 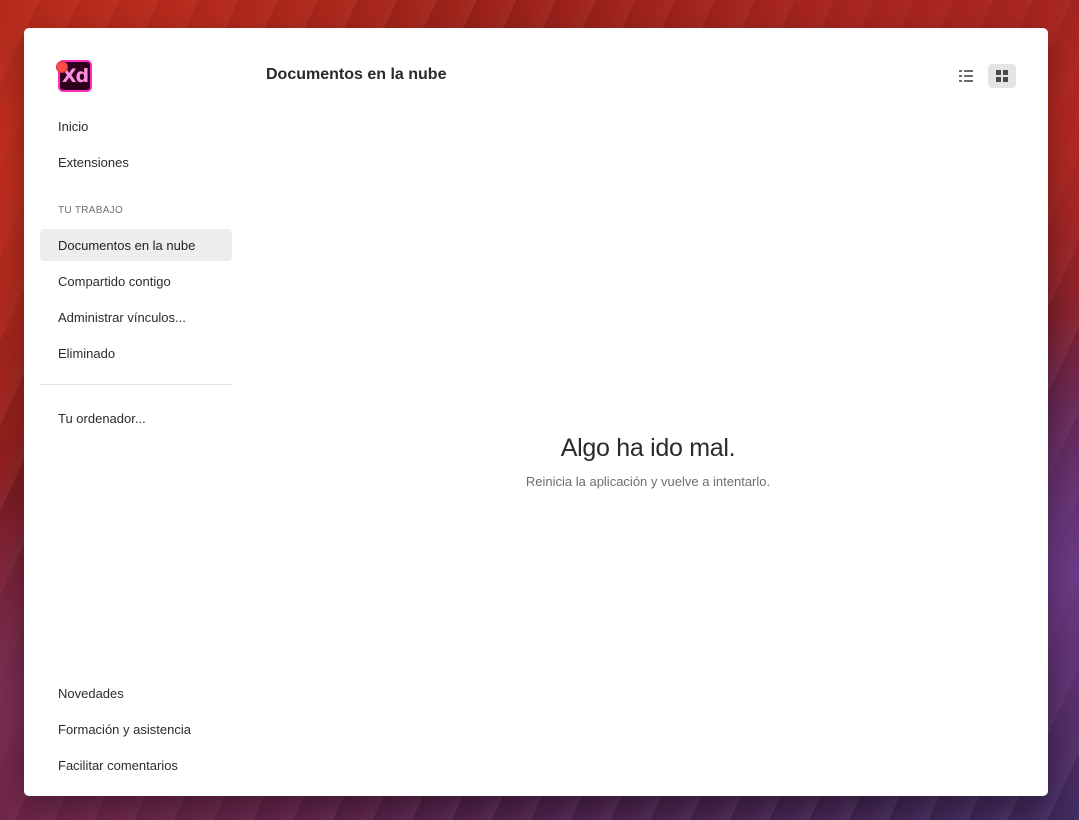 I want to click on sidebar-item-label: Novedades, so click(x=91, y=693).